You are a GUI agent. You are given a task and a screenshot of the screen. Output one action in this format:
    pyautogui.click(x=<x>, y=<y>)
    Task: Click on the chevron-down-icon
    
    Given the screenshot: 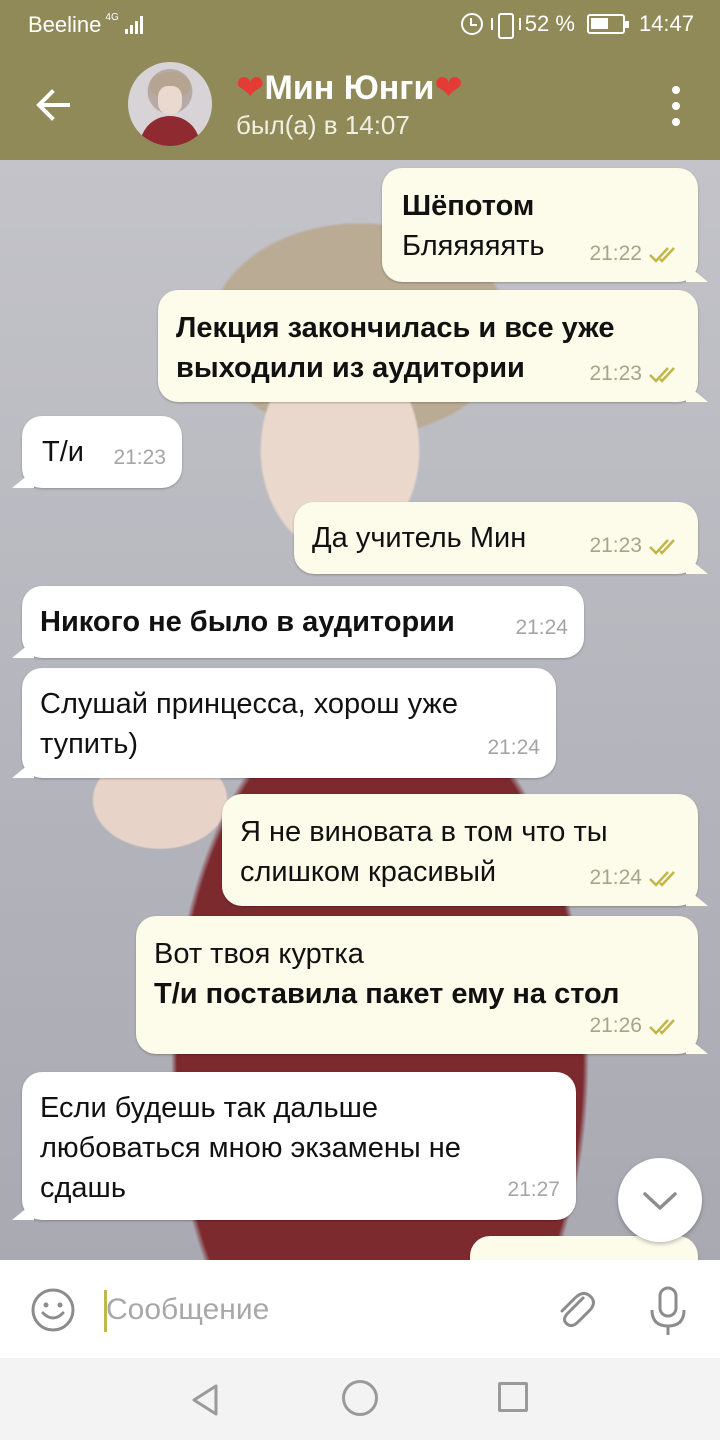 What is the action you would take?
    pyautogui.click(x=660, y=1201)
    